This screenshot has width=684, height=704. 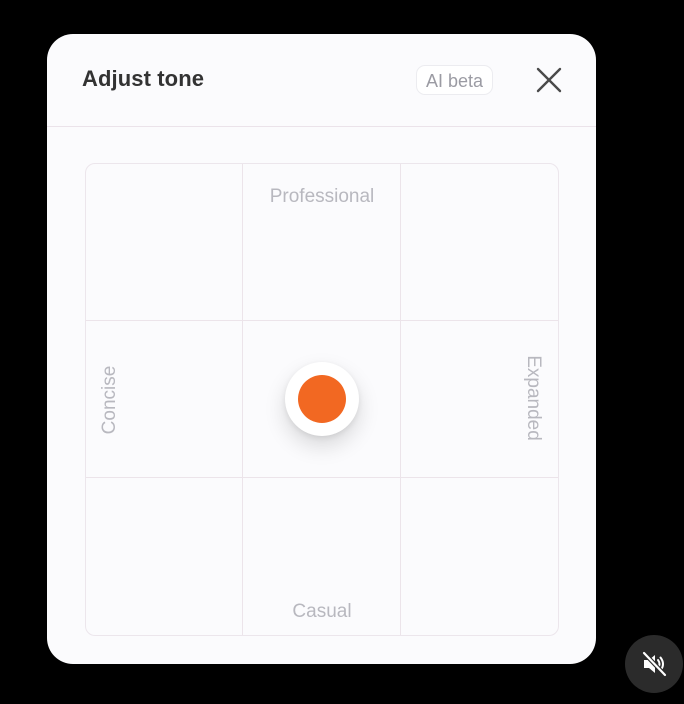 I want to click on tone-cell-expanded-casual, so click(x=479, y=556).